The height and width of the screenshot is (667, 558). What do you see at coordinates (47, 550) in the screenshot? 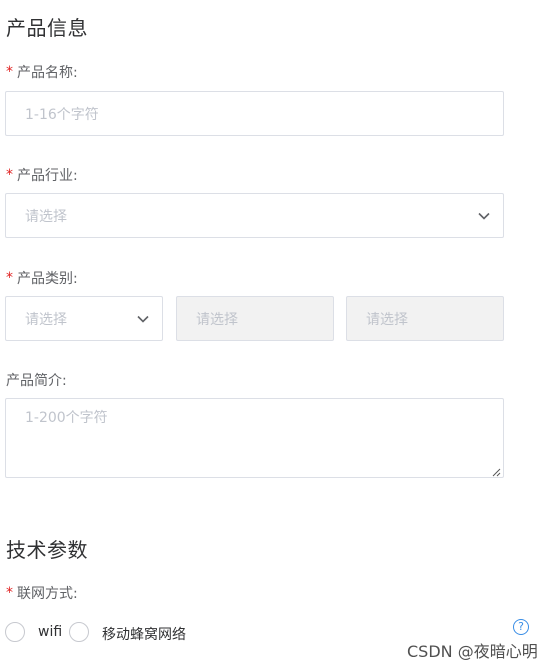
I see `tech-params-title: 技术参数` at bounding box center [47, 550].